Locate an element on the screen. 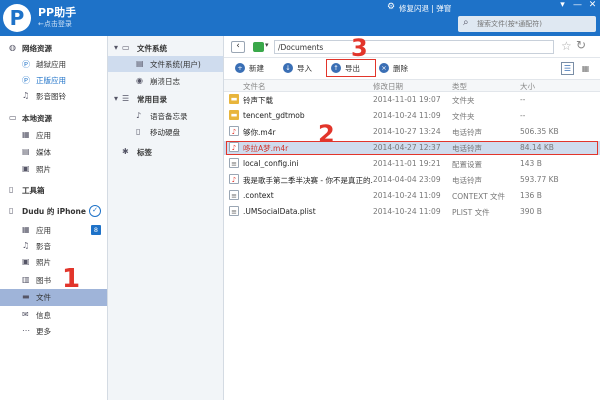 This screenshot has height=400, width=600. sidebar-item-device-media: ♫ 影音 is located at coordinates (53, 246).